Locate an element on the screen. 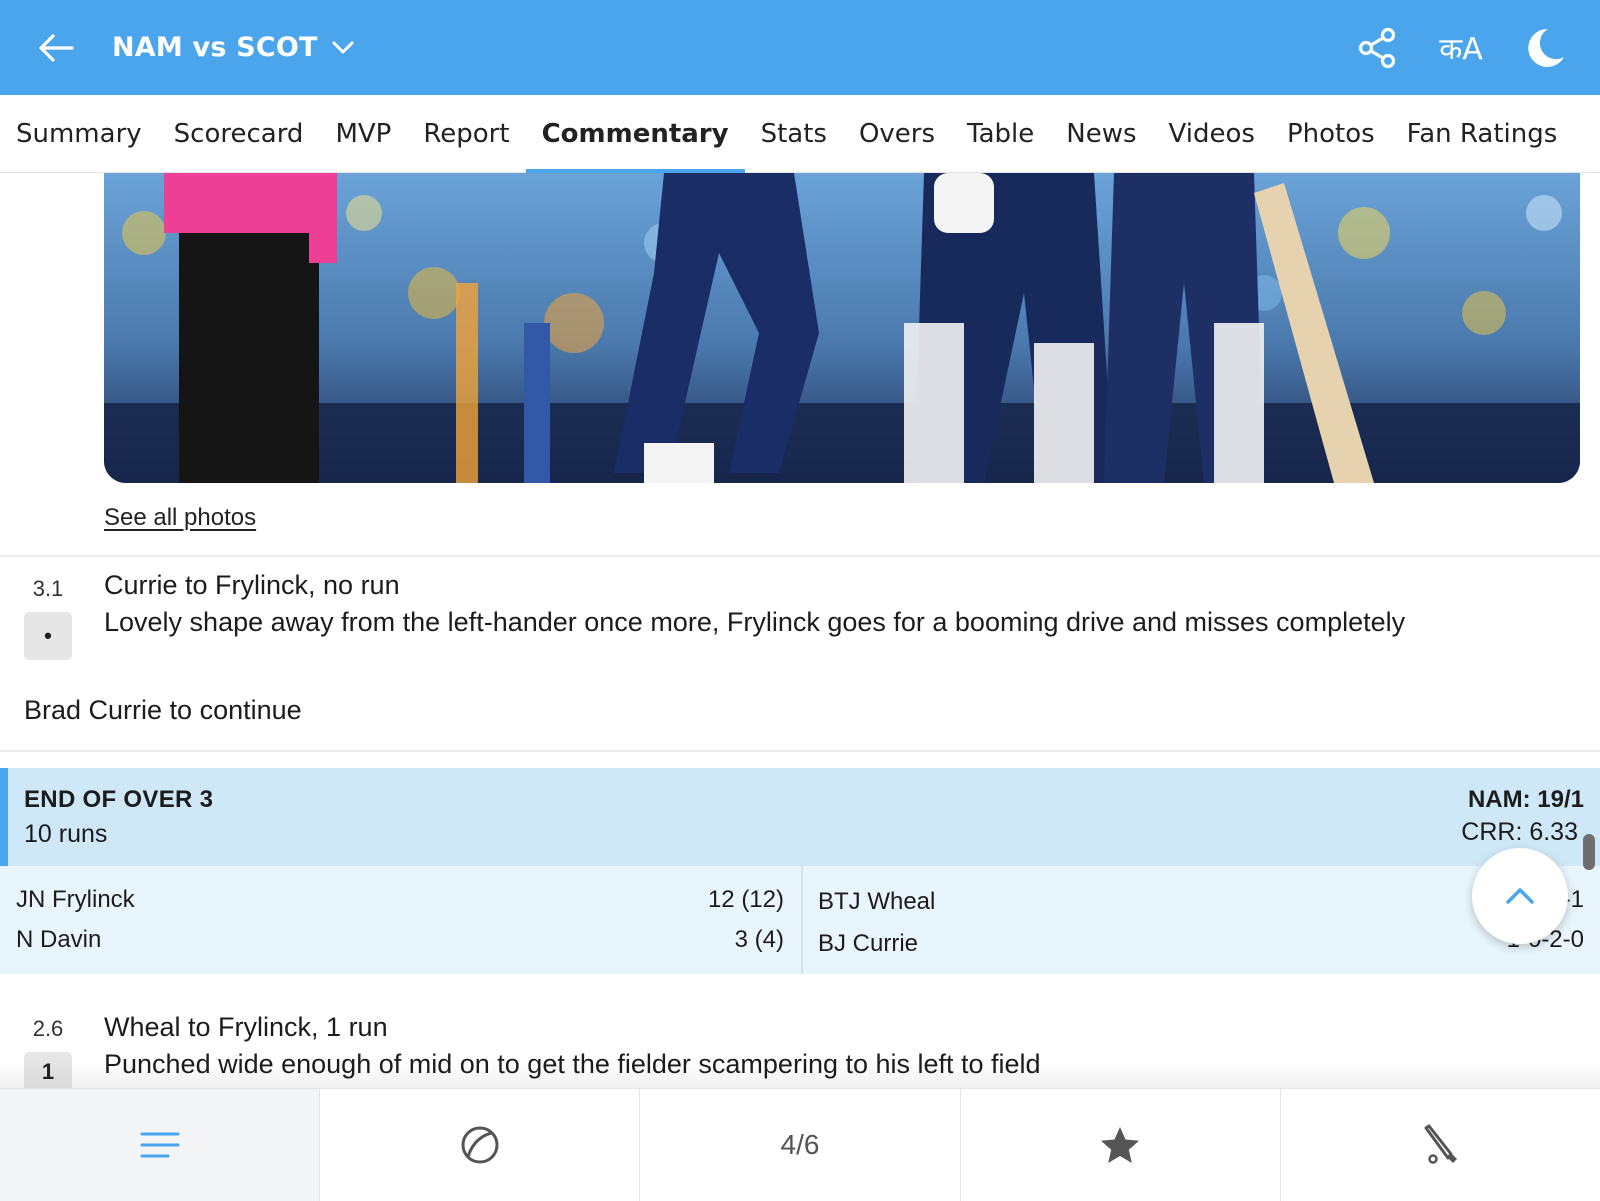 Image resolution: width=1600 pixels, height=1201 pixels. match-title: NAM vs SCOT is located at coordinates (215, 47).